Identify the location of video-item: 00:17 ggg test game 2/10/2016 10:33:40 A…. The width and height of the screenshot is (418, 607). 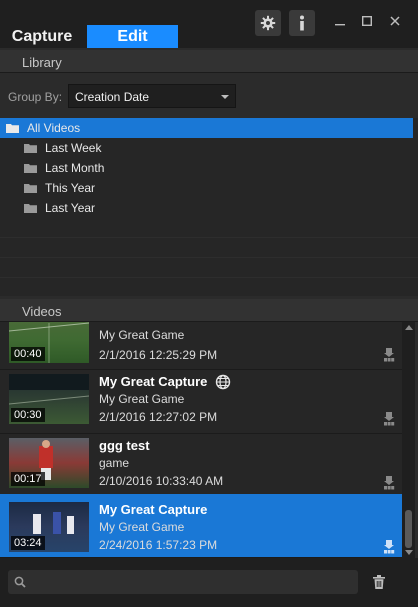
(201, 466).